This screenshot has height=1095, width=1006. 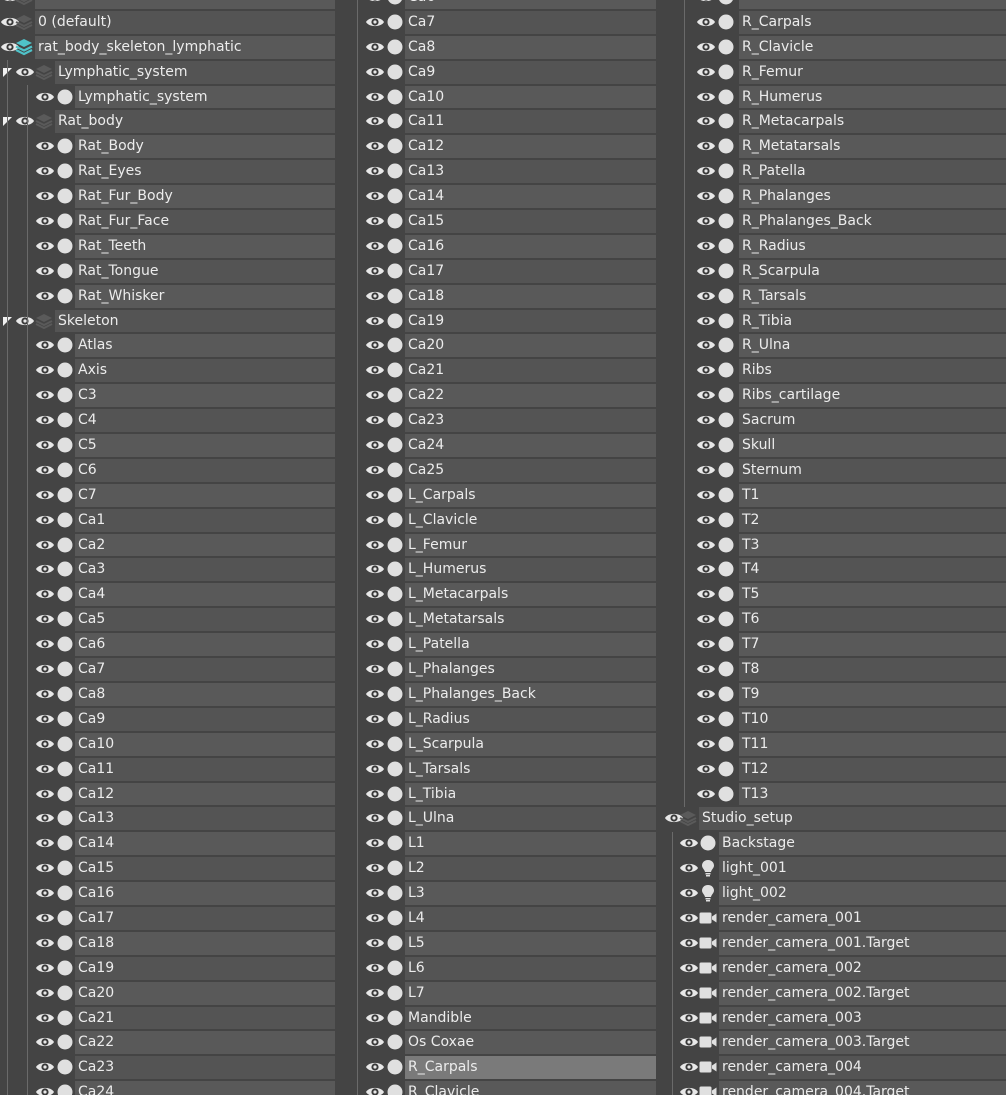 What do you see at coordinates (167, 271) in the screenshot?
I see `outliner-row: Rat_Tongue` at bounding box center [167, 271].